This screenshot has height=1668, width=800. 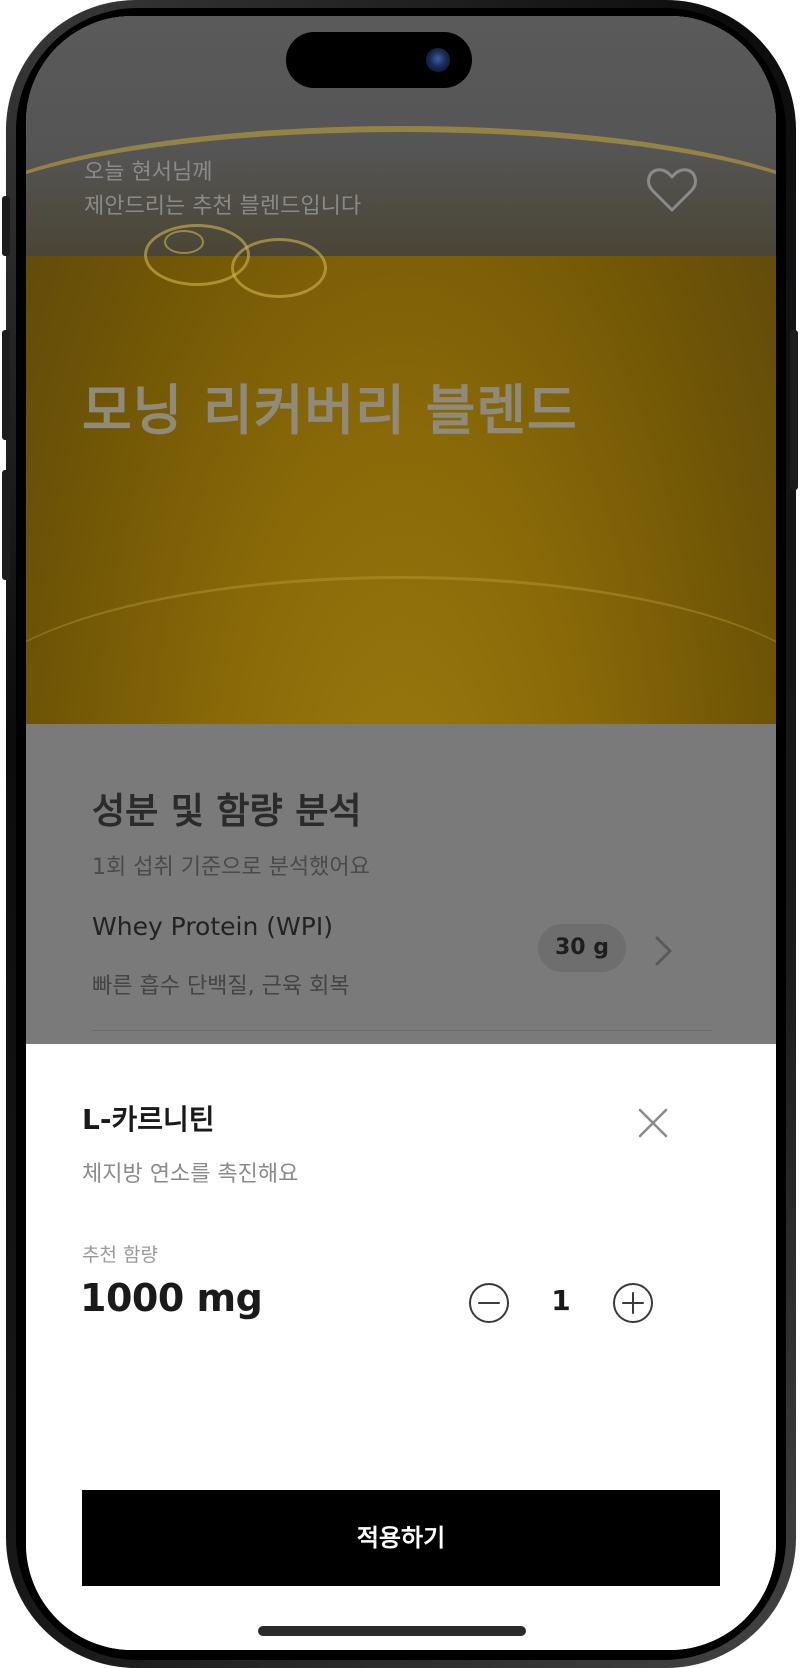 I want to click on camera-icon, so click(x=438, y=60).